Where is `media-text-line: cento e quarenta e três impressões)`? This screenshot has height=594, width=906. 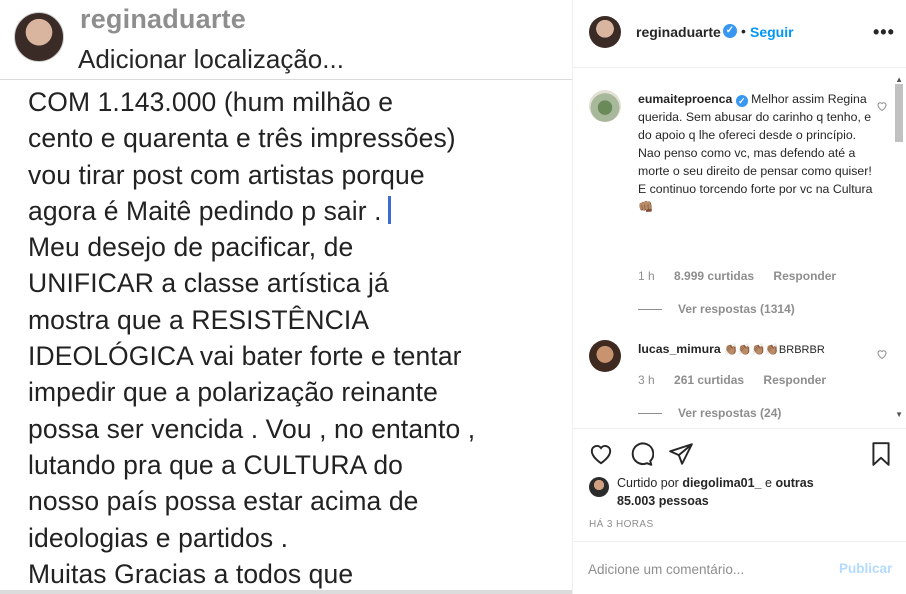 media-text-line: cento e quarenta e três impressões) is located at coordinates (242, 138).